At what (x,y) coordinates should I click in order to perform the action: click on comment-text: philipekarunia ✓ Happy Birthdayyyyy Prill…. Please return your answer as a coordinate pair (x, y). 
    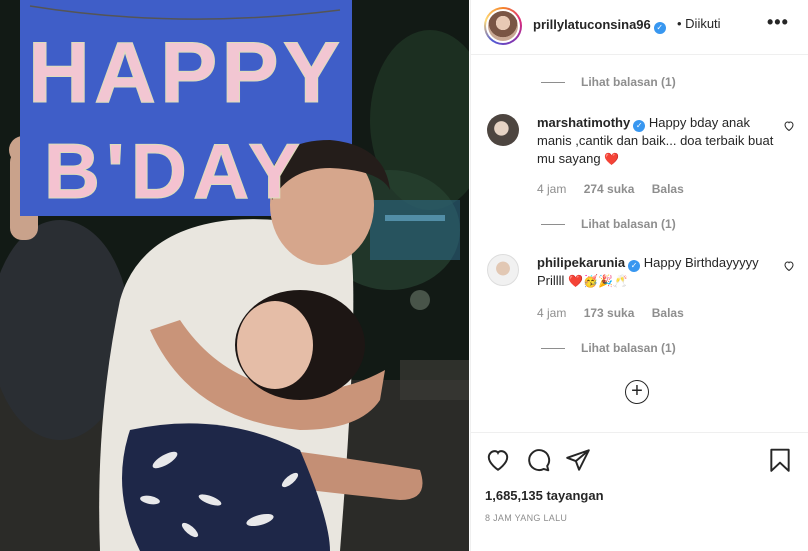
    Looking at the image, I should click on (657, 272).